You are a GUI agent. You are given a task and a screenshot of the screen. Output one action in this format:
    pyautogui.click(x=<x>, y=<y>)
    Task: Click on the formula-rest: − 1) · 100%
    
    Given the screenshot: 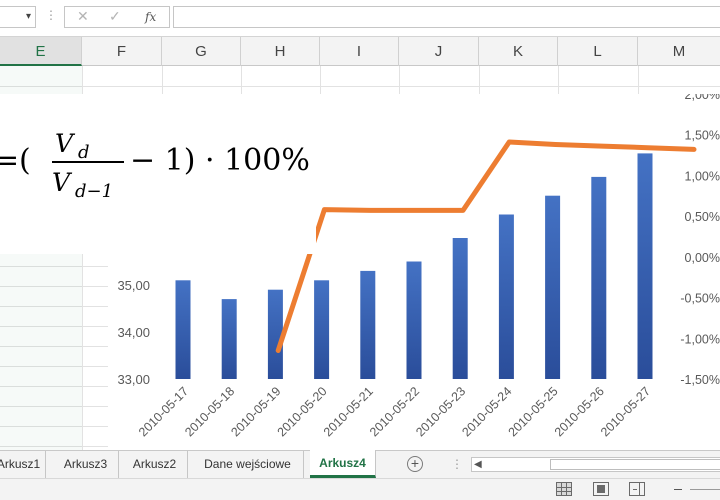 What is the action you would take?
    pyautogui.click(x=220, y=160)
    